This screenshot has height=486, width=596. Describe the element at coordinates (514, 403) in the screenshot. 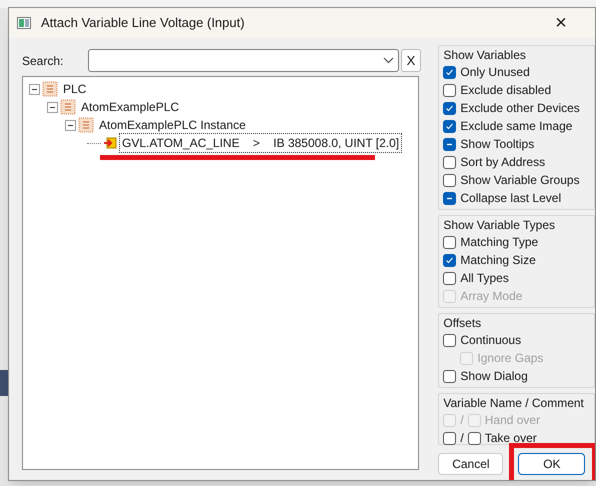

I see `group-title: Variable Name / Comment` at that location.